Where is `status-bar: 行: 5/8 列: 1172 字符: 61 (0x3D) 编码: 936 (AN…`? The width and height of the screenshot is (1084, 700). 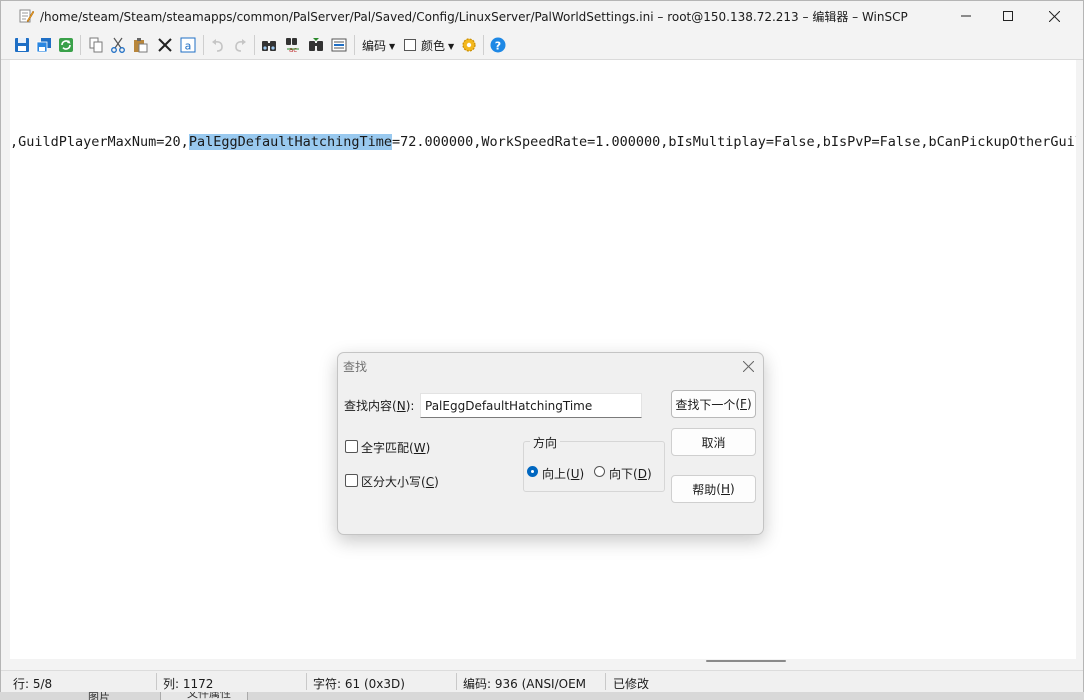
status-bar: 行: 5/8 列: 1172 字符: 61 (0x3D) 编码: 936 (AN… is located at coordinates (542, 681).